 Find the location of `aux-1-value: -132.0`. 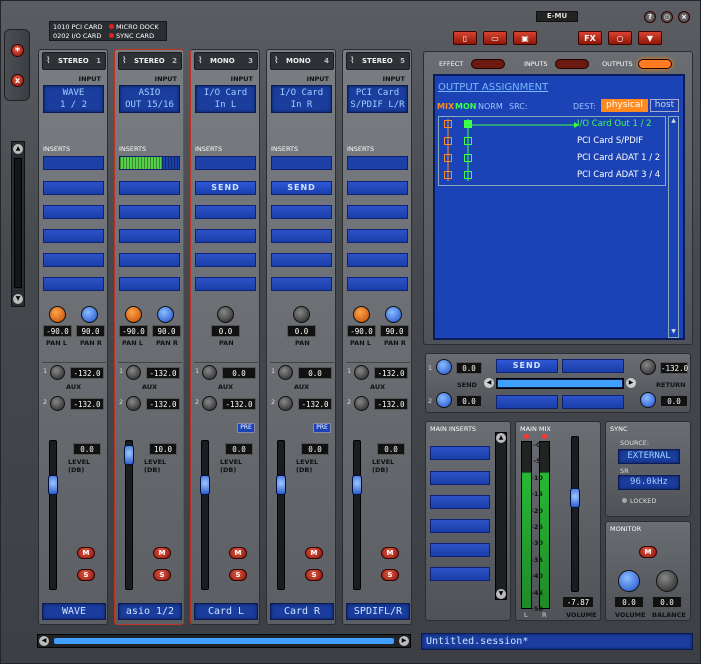

aux-1-value: -132.0 is located at coordinates (87, 373).